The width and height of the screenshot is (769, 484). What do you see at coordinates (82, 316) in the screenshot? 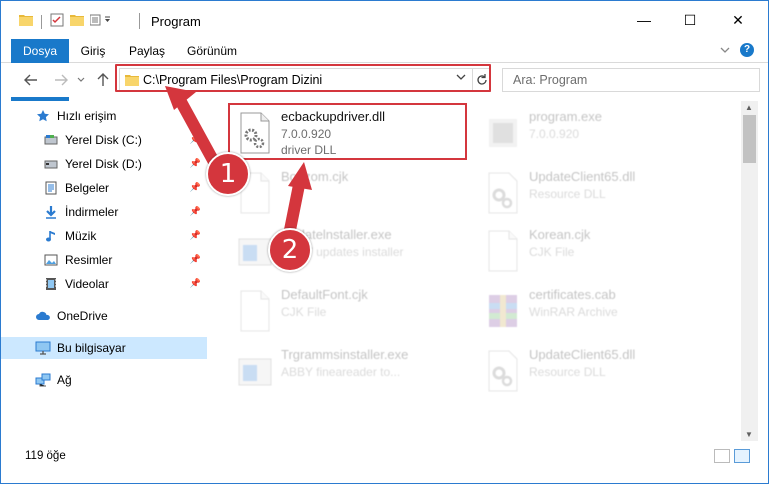
I see `sidebar-item-label: OneDrive` at bounding box center [82, 316].